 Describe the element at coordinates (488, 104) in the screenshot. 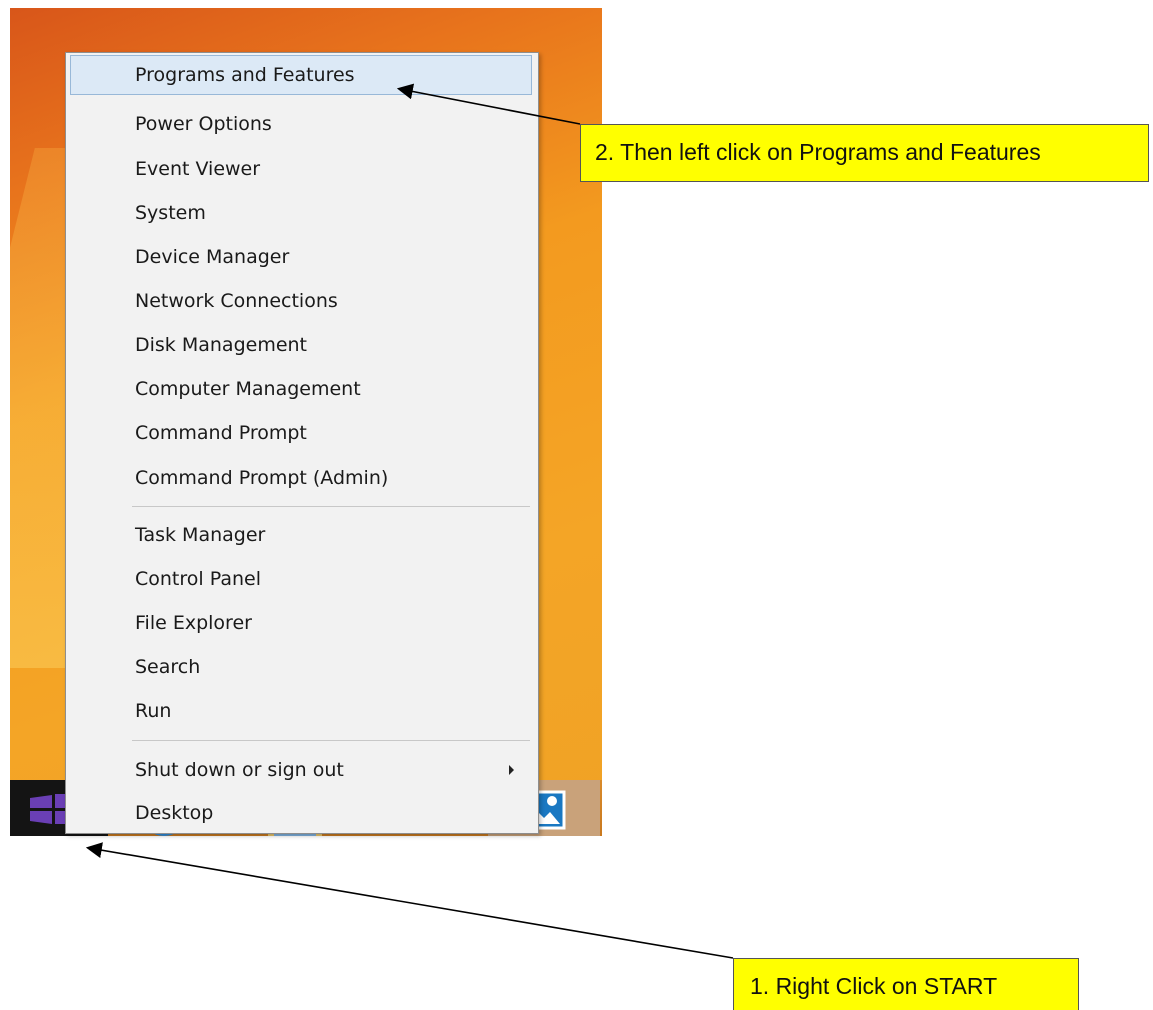

I see `arrow-to-programs-and-features` at that location.